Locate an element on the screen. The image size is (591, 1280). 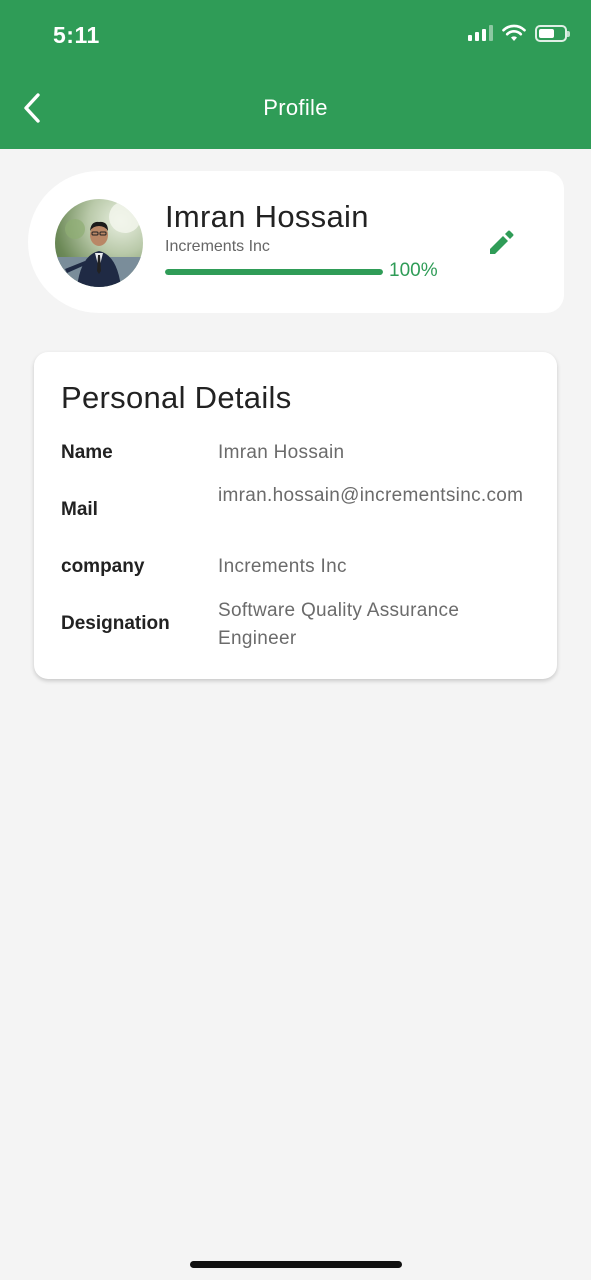
battery-icon is located at coordinates (552, 33).